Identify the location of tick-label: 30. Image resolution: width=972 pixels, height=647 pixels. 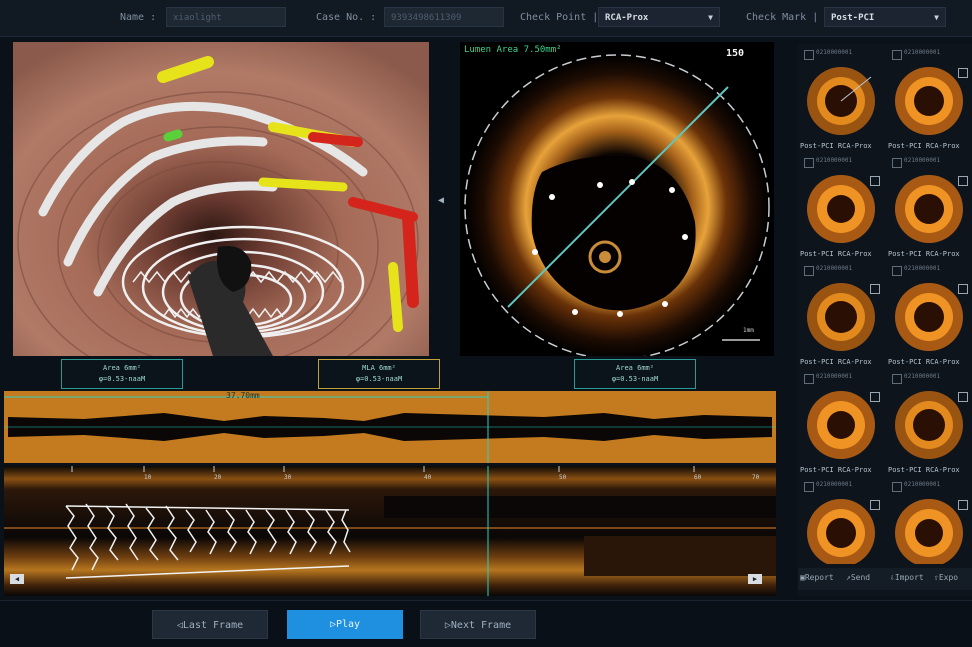
(288, 477).